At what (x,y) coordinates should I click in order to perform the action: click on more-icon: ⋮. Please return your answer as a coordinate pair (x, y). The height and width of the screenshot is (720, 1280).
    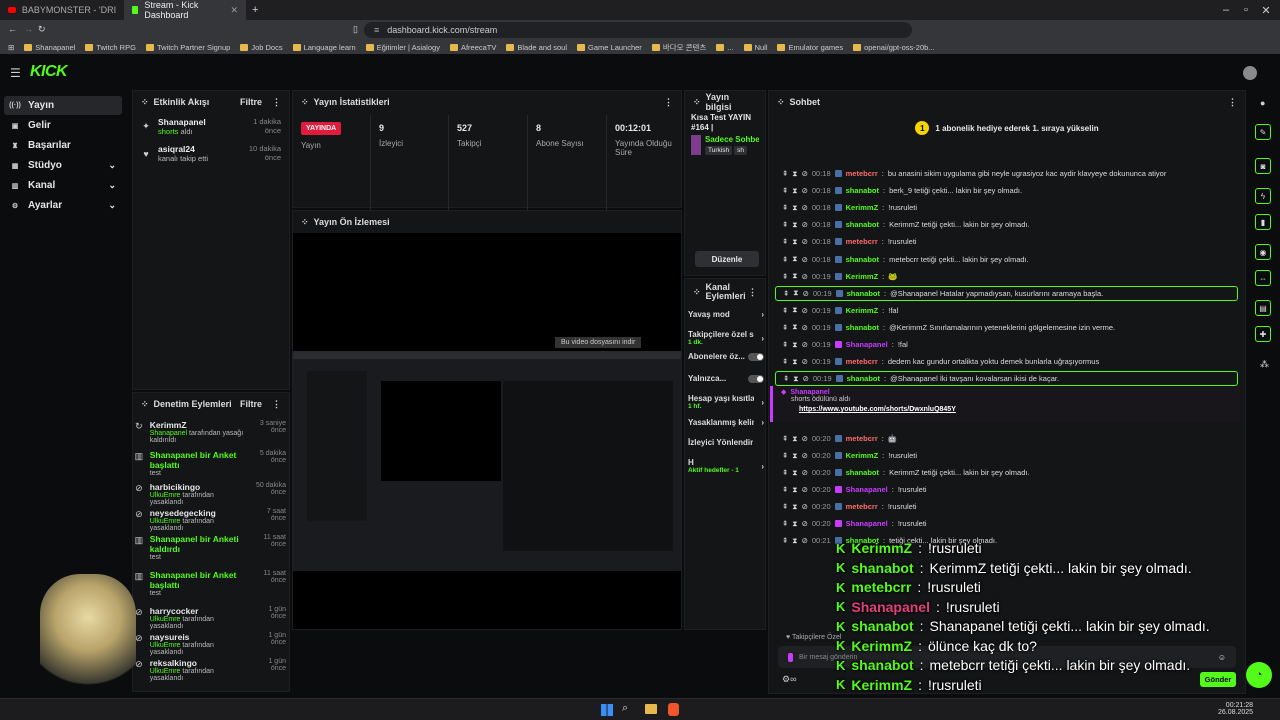
    Looking at the image, I should click on (276, 404).